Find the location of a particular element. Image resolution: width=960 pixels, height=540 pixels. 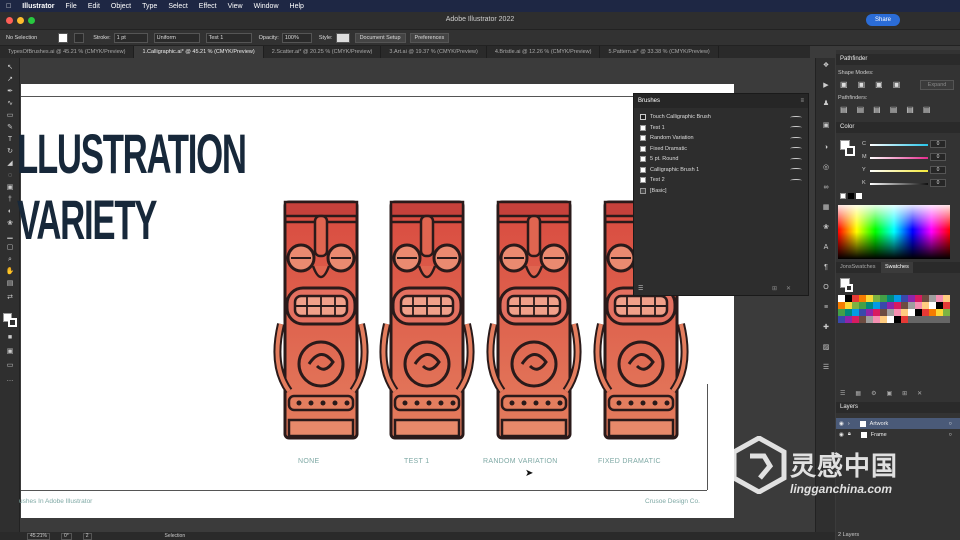

brush-item: Touch Calligraphic Brush is located at coordinates (721, 117).